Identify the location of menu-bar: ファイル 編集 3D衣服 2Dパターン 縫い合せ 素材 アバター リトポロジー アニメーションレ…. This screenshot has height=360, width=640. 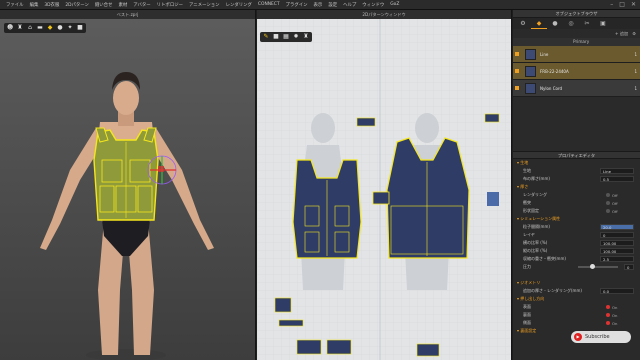
(320, 5).